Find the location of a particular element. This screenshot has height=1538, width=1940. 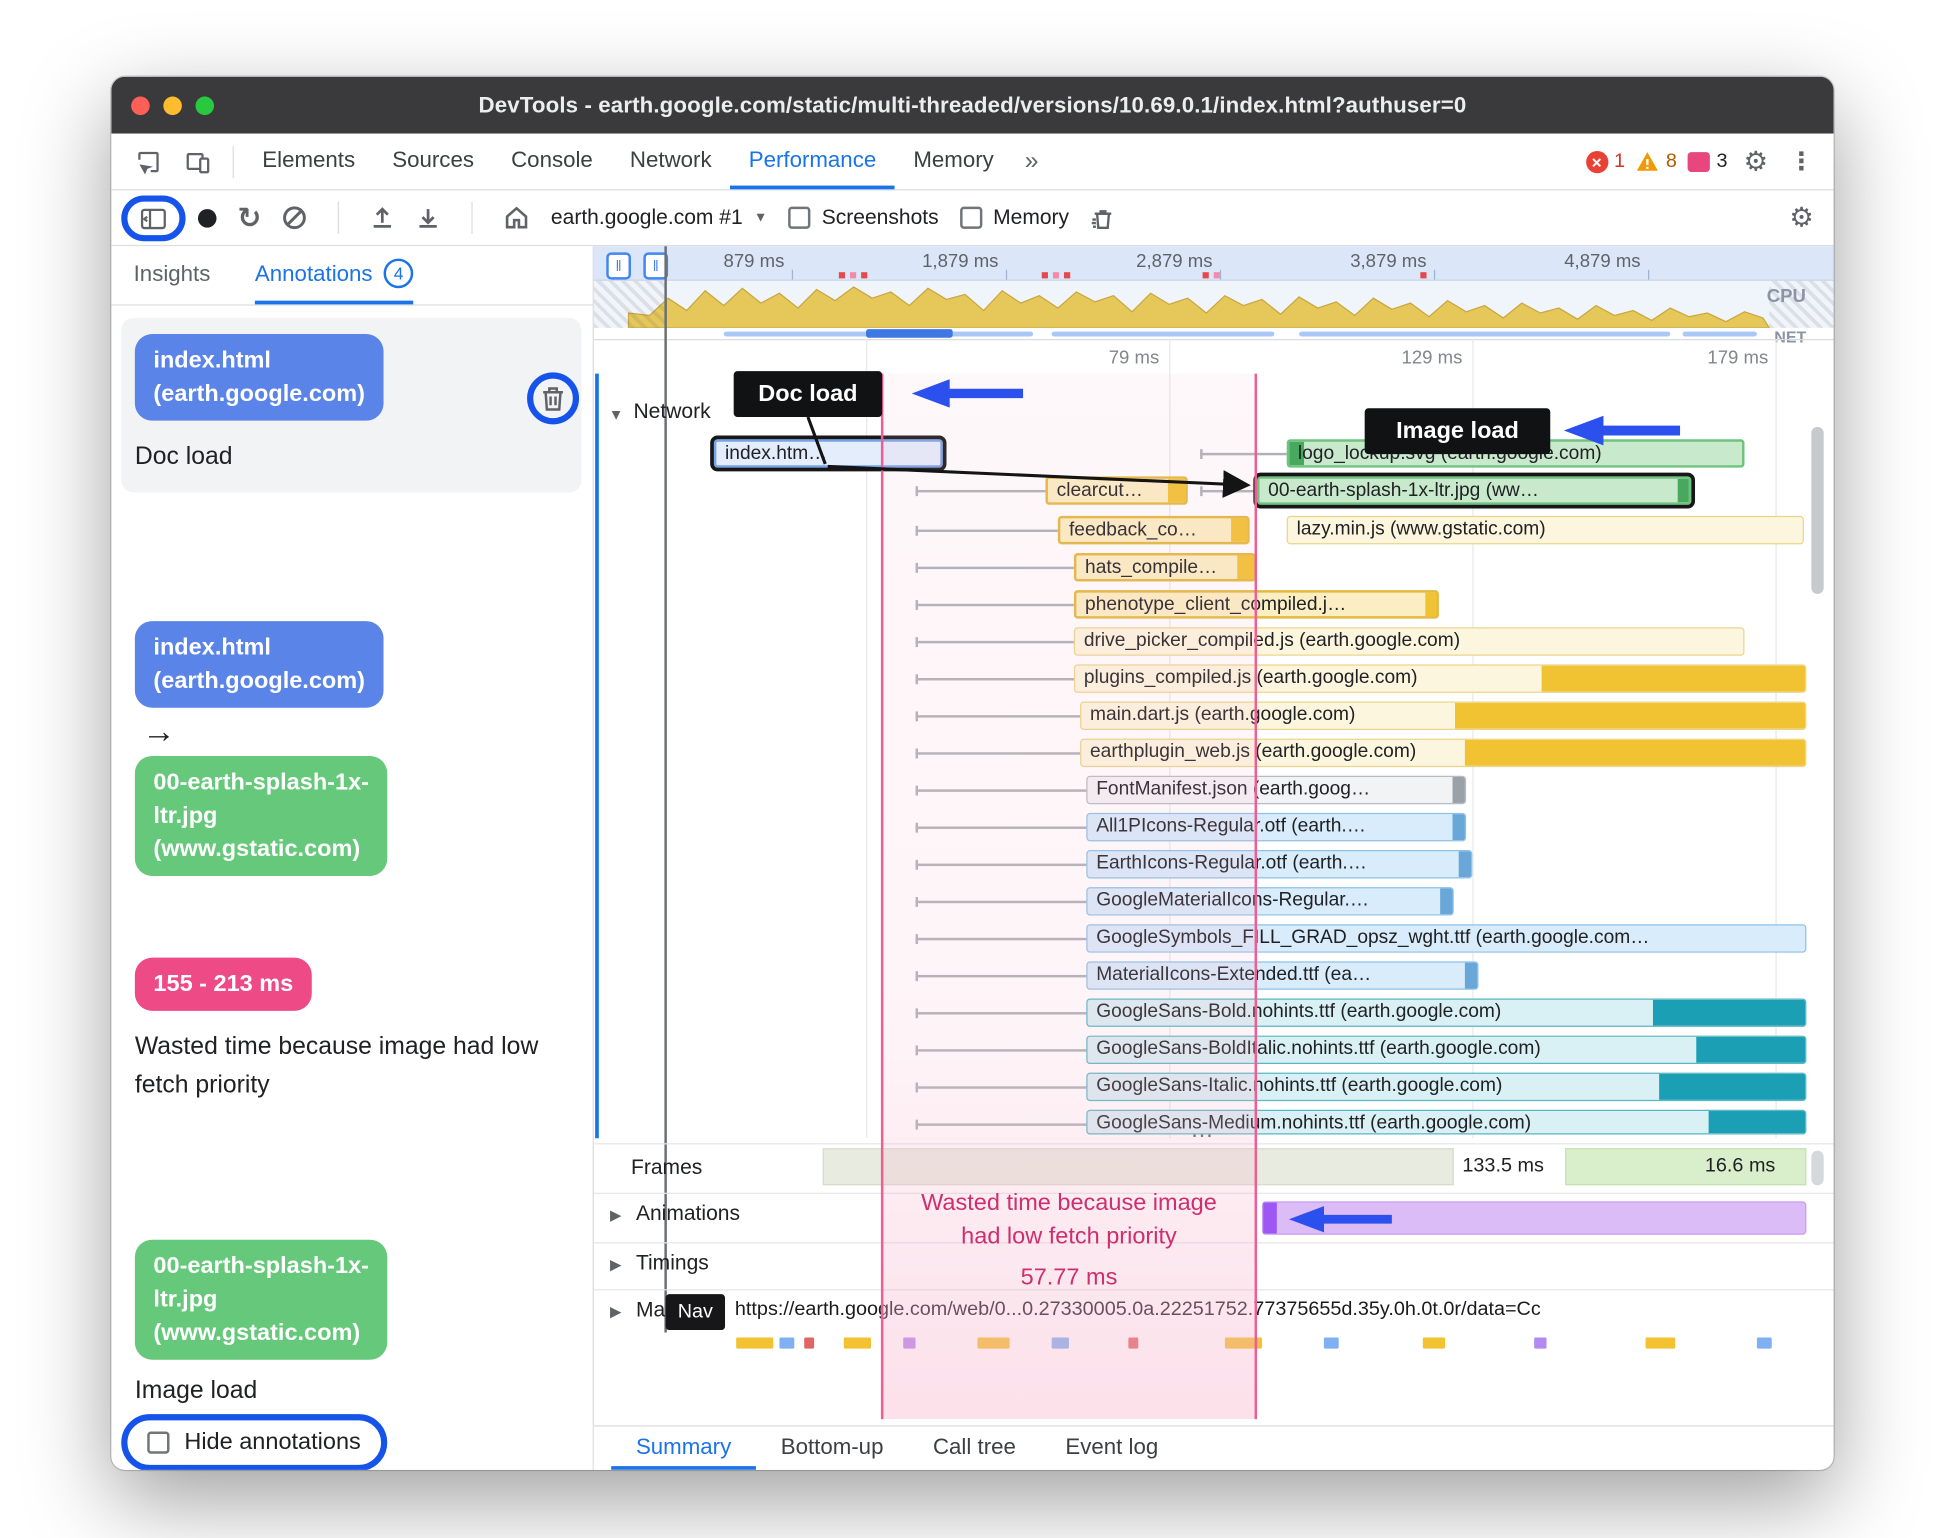

nav-flag: Nav is located at coordinates (695, 1312).